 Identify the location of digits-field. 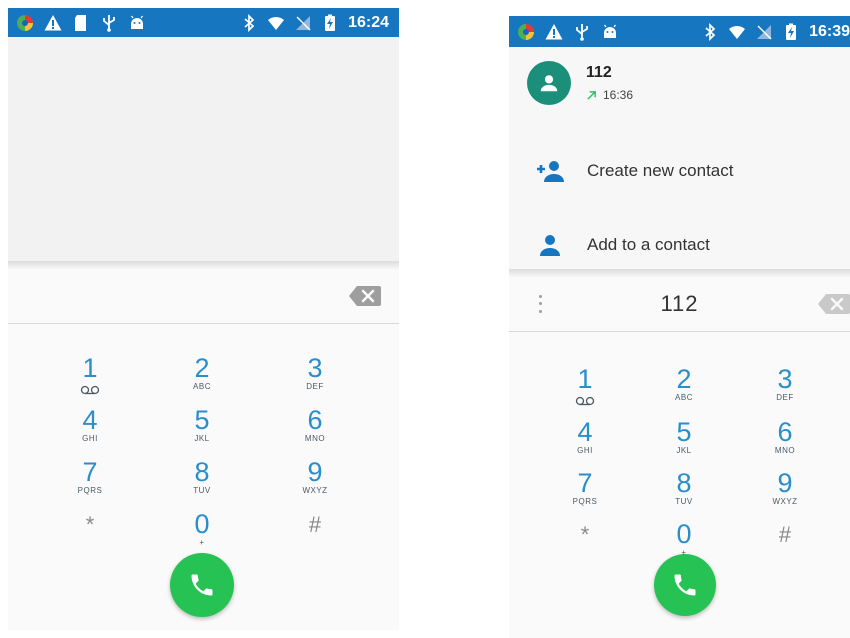
(203, 296).